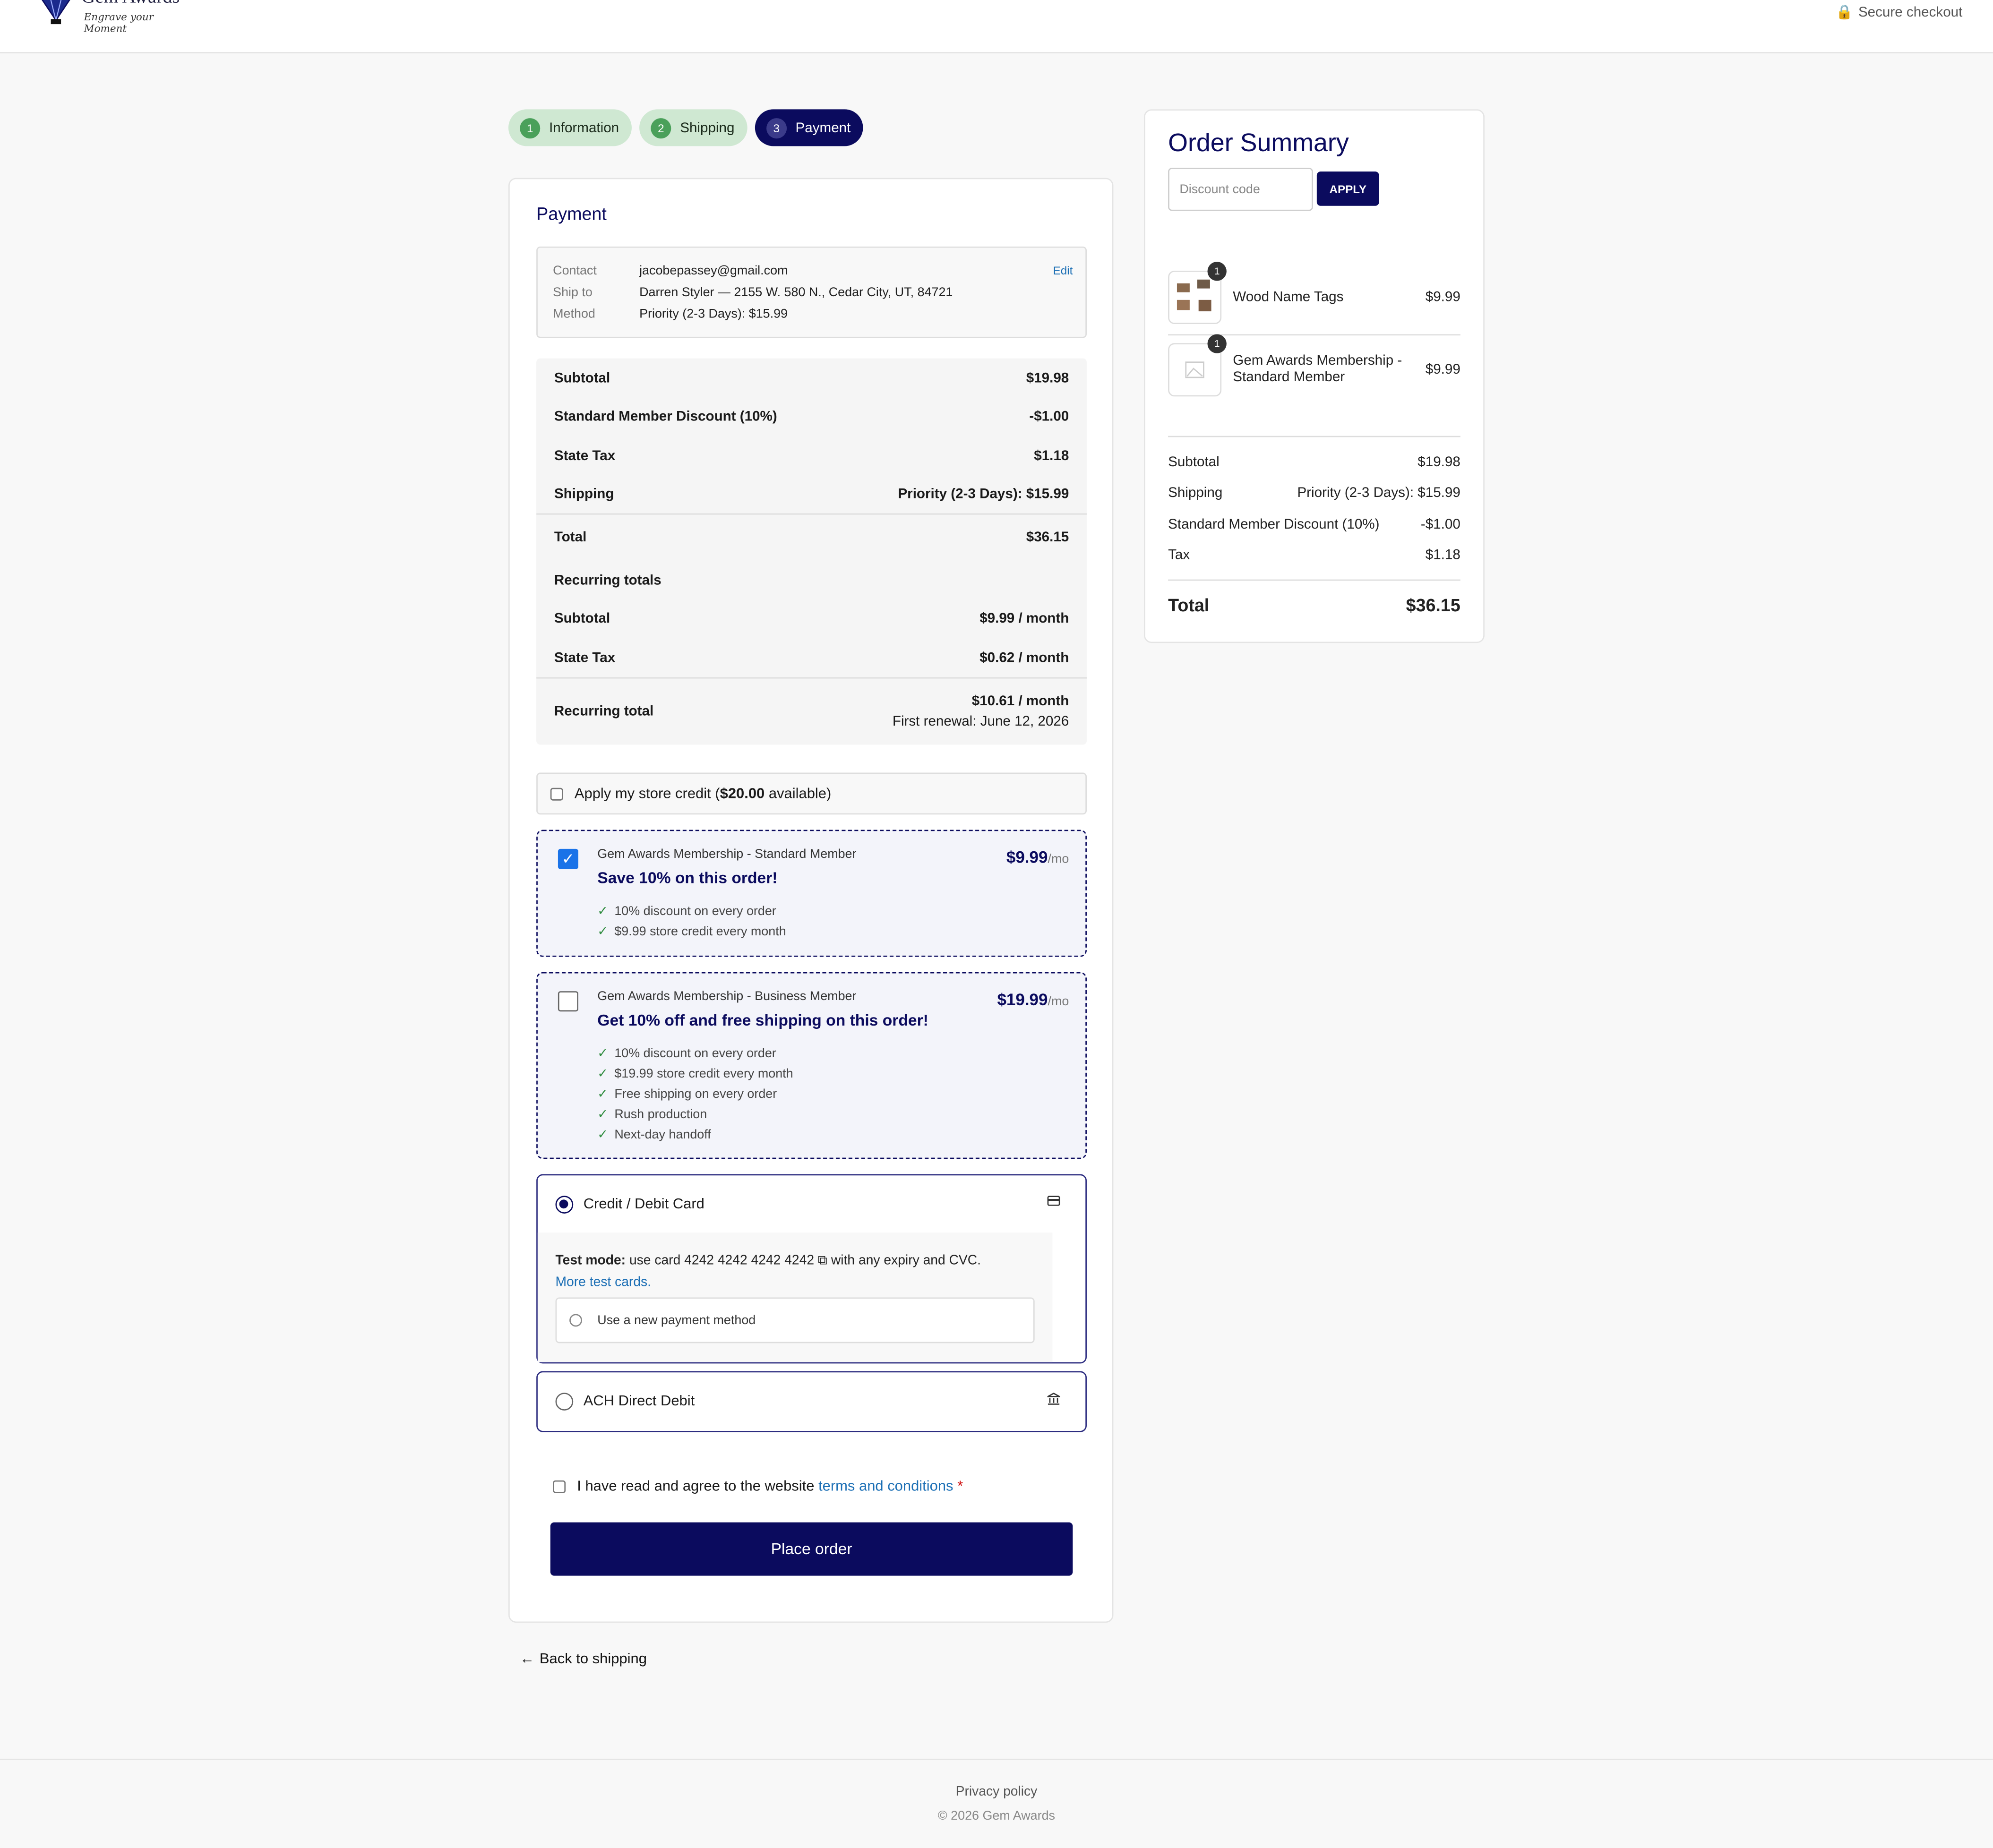  I want to click on item-name: Wood Name Tags, so click(1289, 298).